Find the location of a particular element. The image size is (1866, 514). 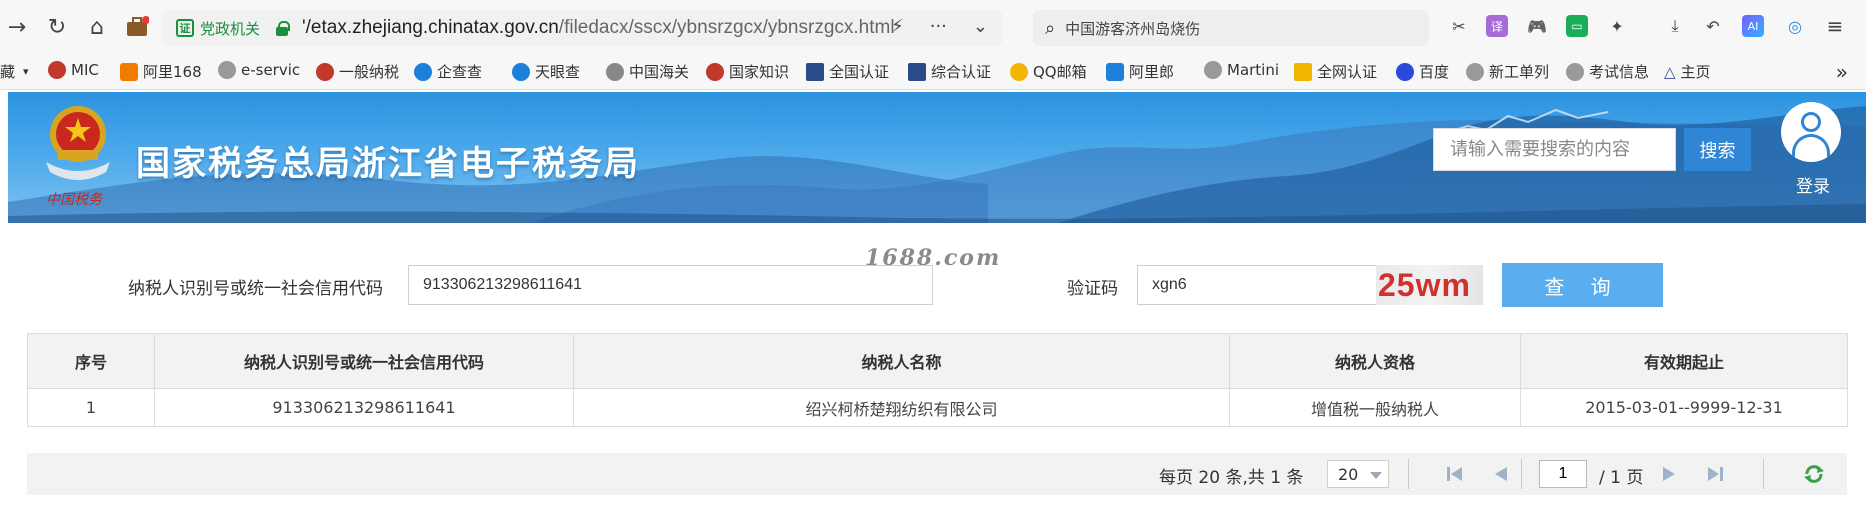

page-size-select: 20 is located at coordinates (1358, 474).